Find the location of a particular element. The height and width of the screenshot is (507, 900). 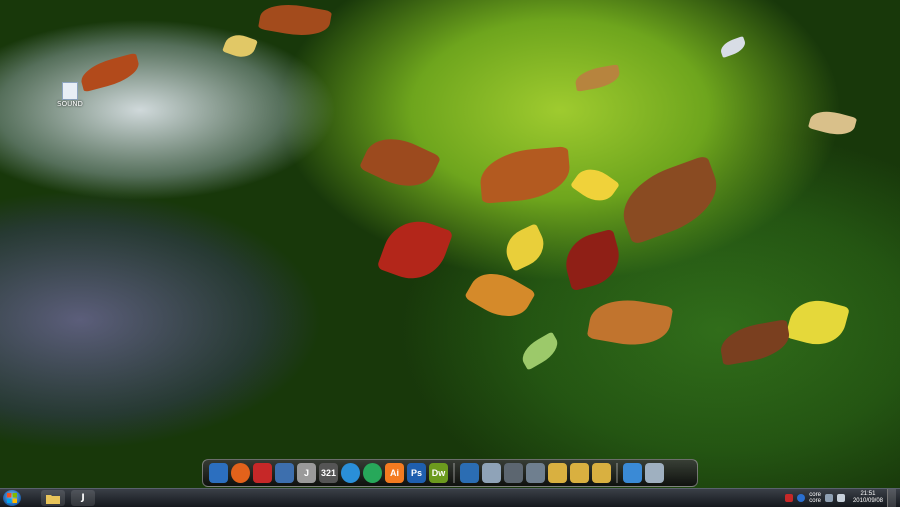

desktop-icon-sound: SOUND is located at coordinates (70, 95).